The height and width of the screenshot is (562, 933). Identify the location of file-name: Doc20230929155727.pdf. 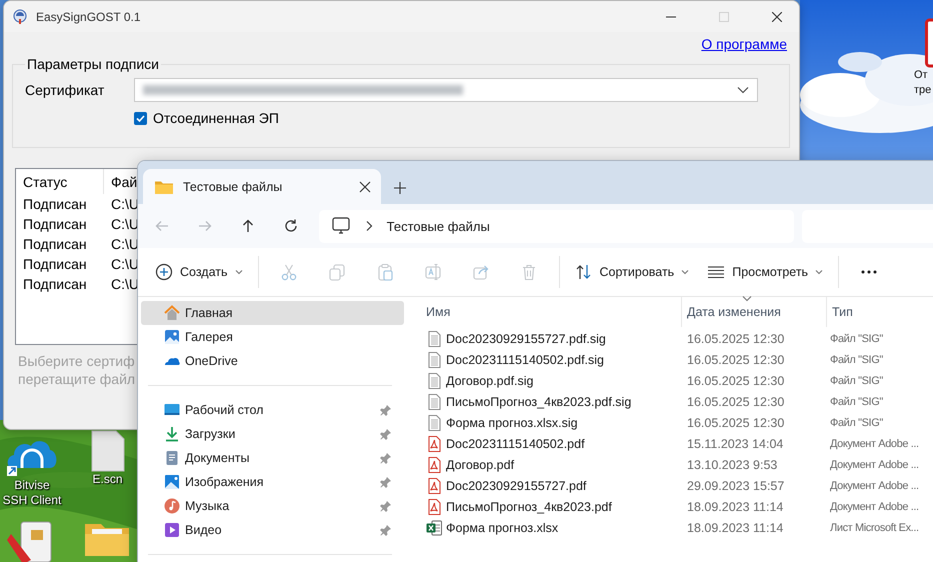
(516, 485).